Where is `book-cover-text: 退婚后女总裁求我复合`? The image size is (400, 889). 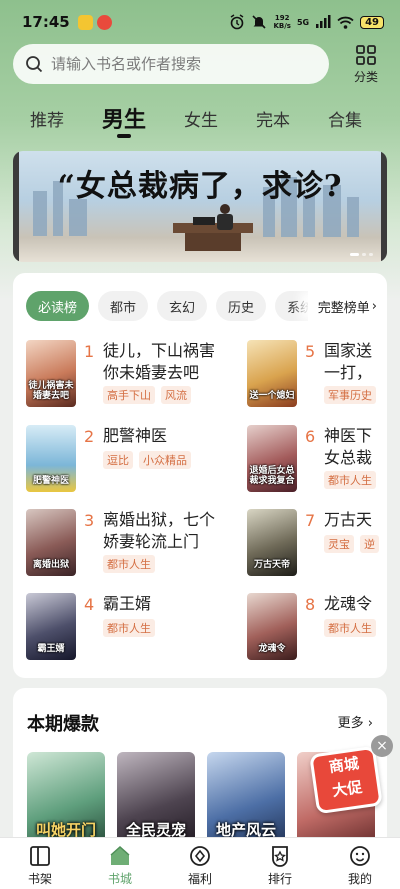 book-cover-text: 退婚后女总裁求我复合 is located at coordinates (272, 476).